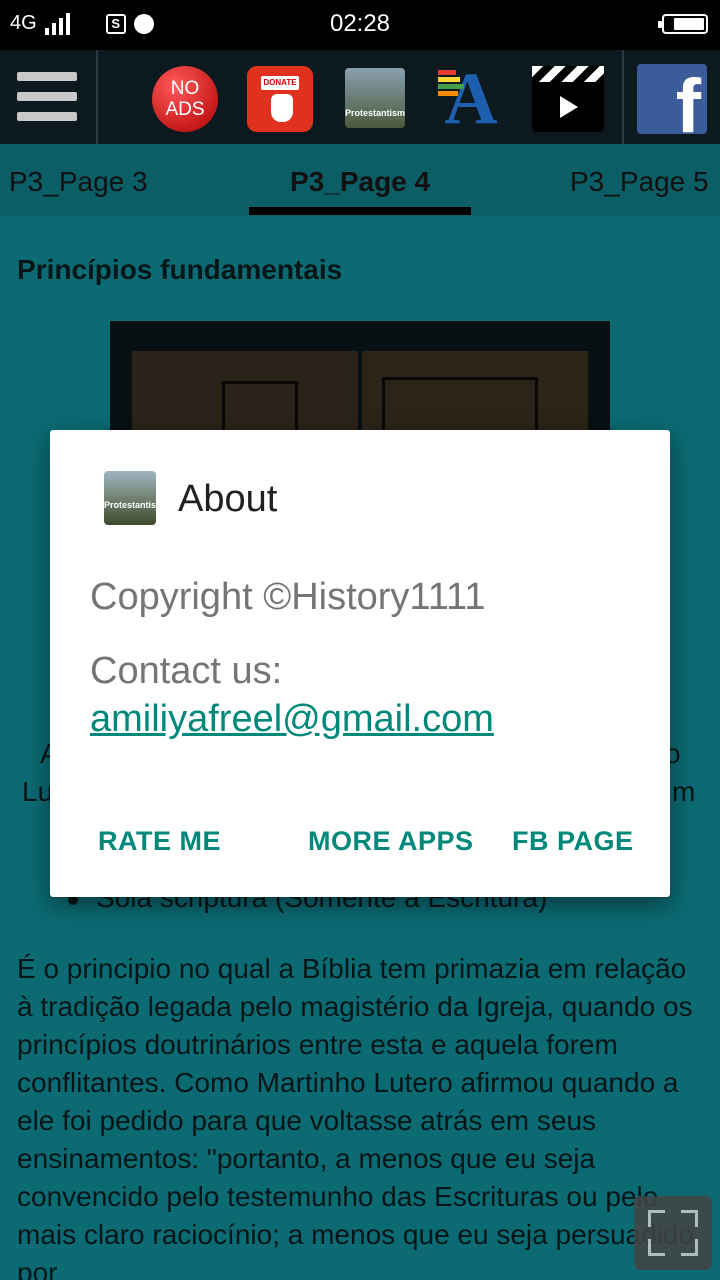 This screenshot has width=720, height=1280. Describe the element at coordinates (185, 99) in the screenshot. I see `no-ads-icon: NO ADS` at that location.